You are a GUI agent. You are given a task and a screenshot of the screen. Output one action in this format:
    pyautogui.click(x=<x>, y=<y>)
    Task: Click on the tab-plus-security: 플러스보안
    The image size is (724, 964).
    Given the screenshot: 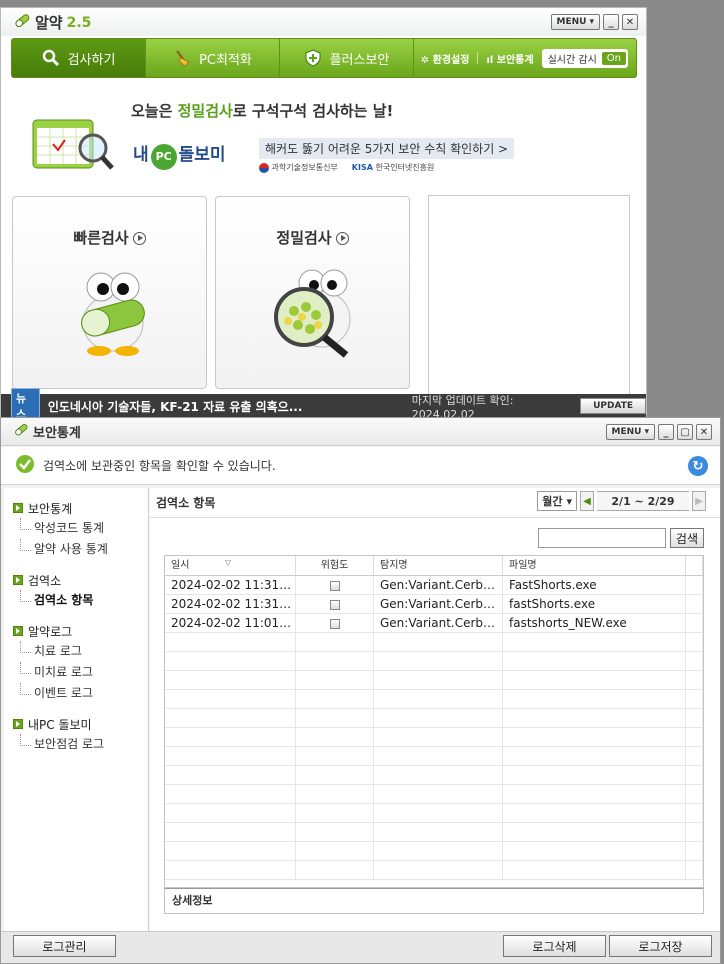 What is the action you would take?
    pyautogui.click(x=347, y=58)
    